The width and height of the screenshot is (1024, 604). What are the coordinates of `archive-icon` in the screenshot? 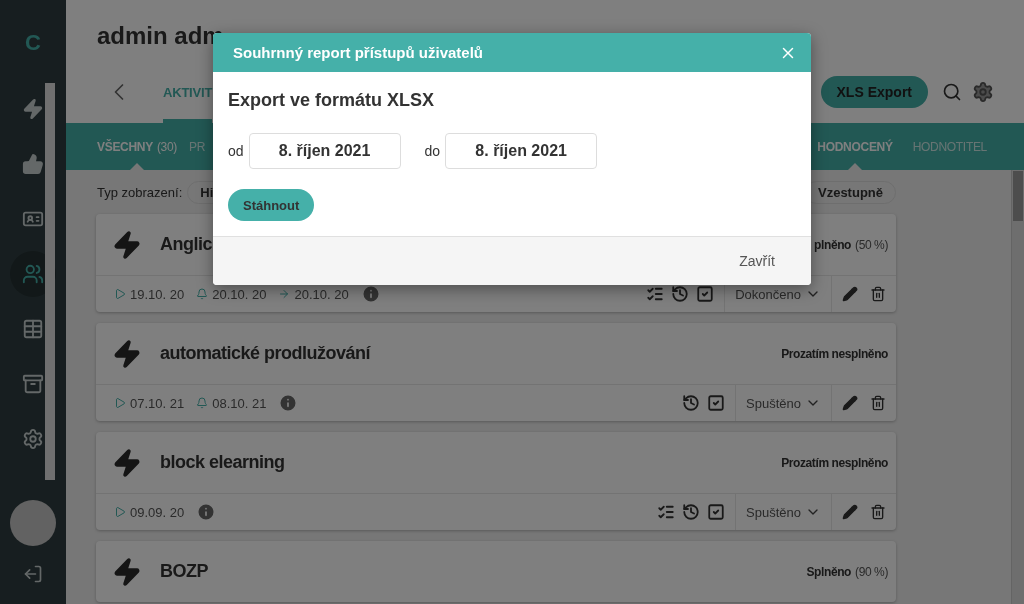 It's located at (33, 384).